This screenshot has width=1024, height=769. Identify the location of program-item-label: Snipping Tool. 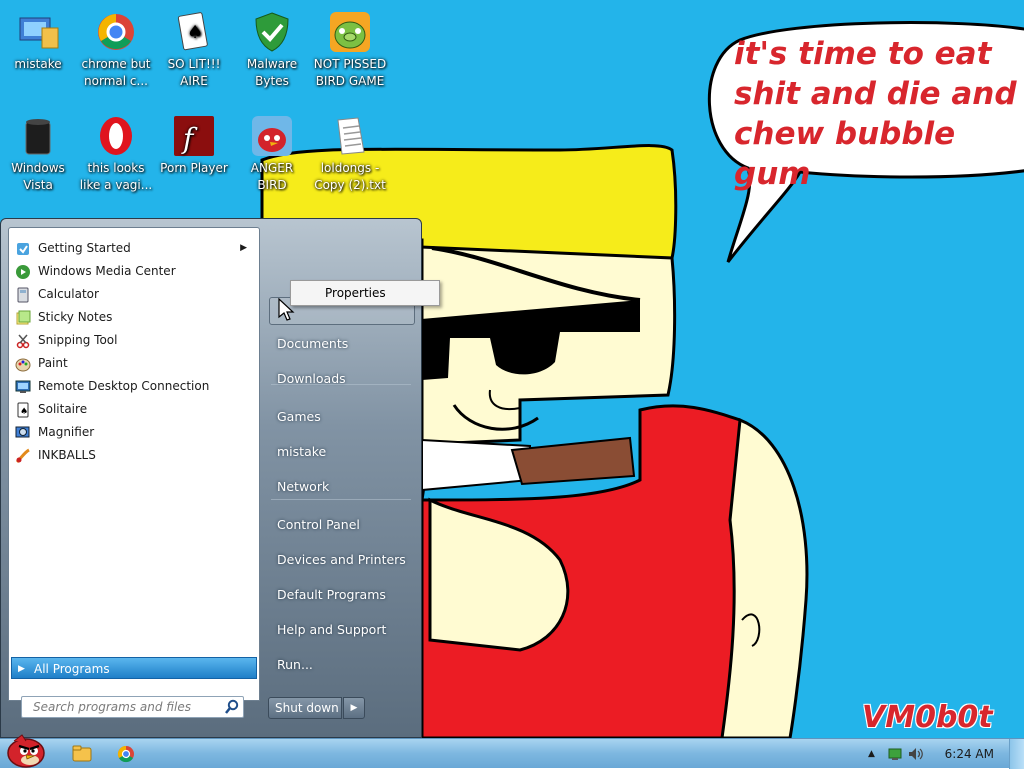
(78, 340).